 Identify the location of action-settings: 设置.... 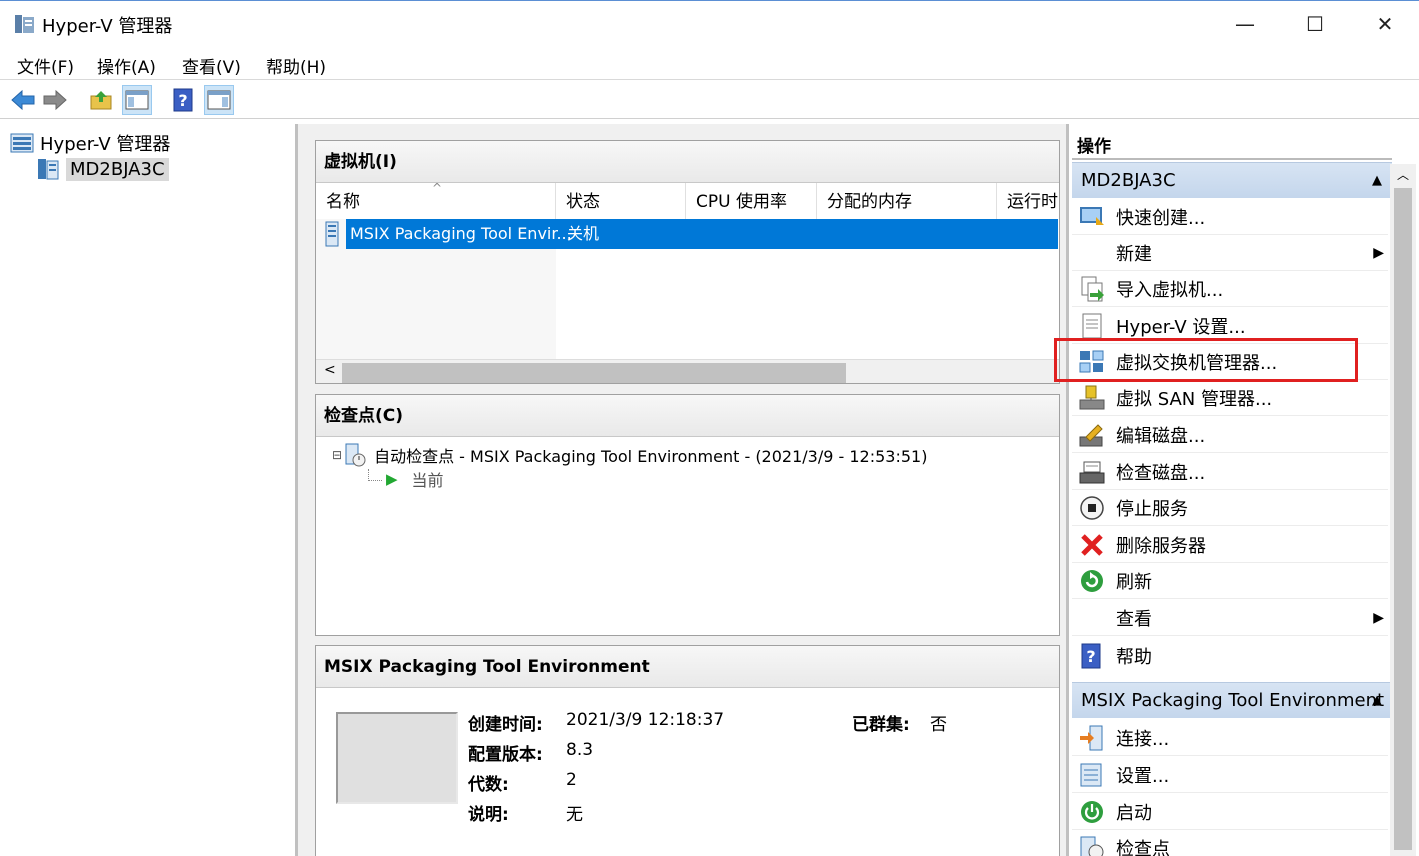
(1230, 775).